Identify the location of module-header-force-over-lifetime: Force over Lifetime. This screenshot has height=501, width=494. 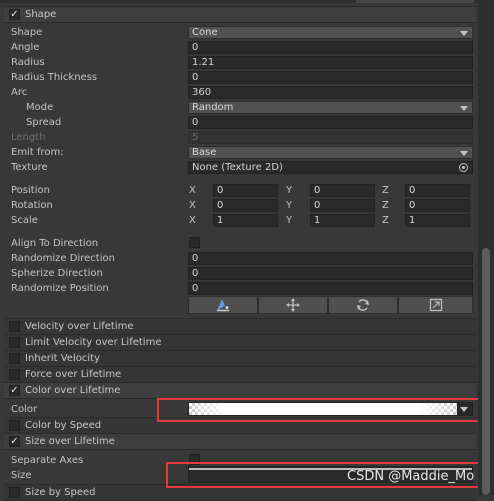
(240, 374).